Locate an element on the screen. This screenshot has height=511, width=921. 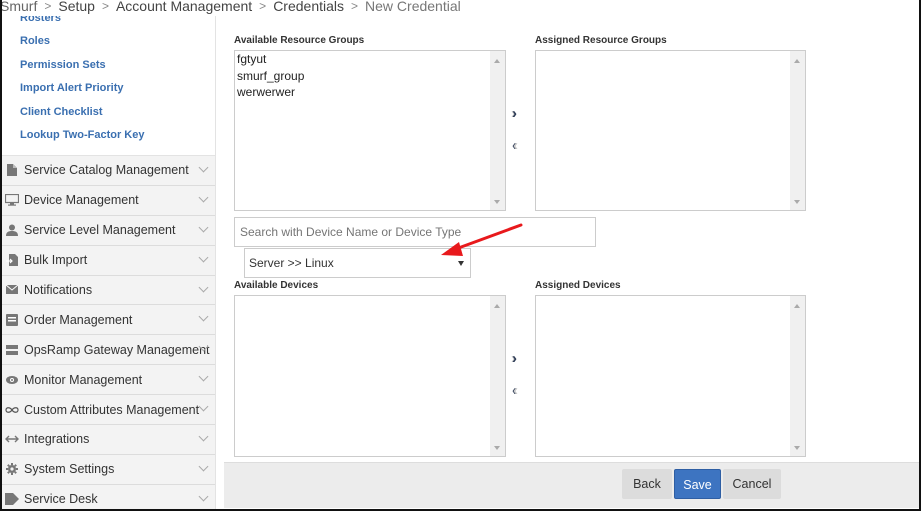
sidebar-item-label: Device Management is located at coordinates (81, 200).